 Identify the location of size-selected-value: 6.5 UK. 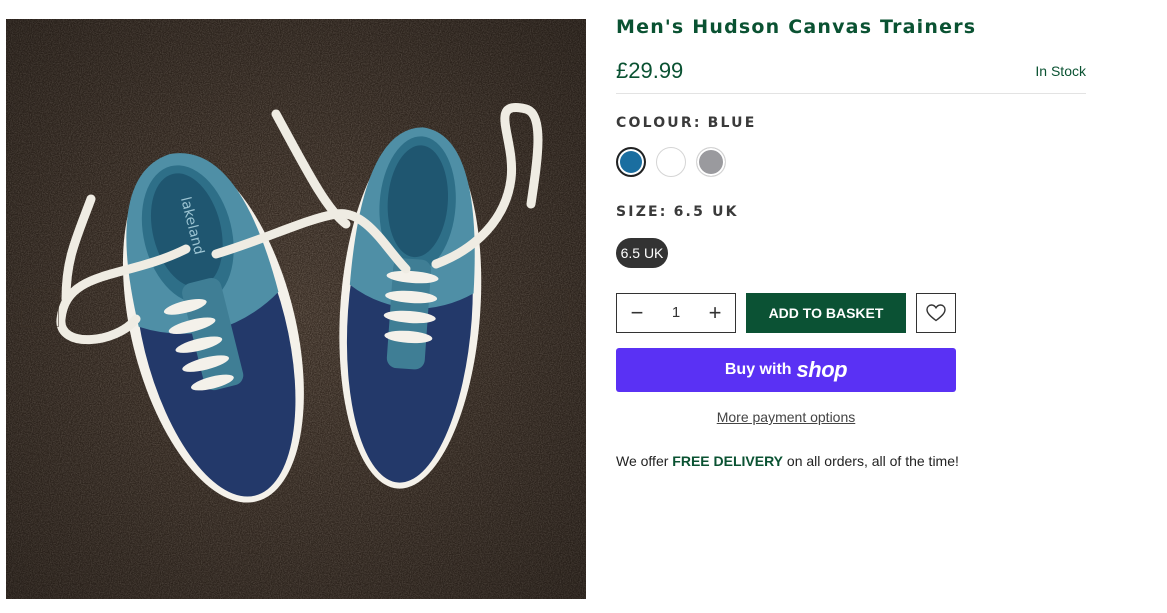
(706, 212).